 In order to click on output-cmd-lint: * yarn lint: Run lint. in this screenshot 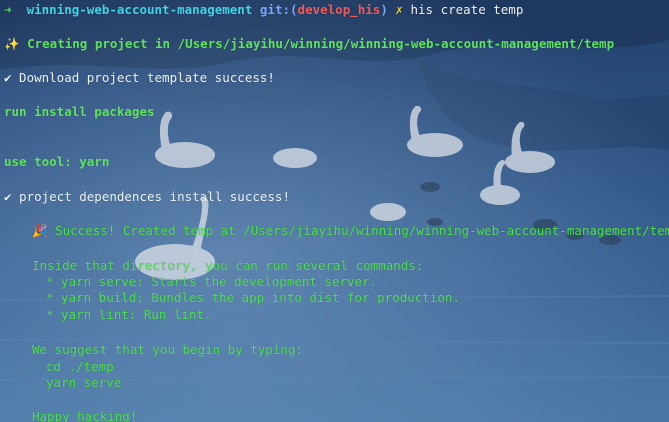, I will do `click(129, 314)`.